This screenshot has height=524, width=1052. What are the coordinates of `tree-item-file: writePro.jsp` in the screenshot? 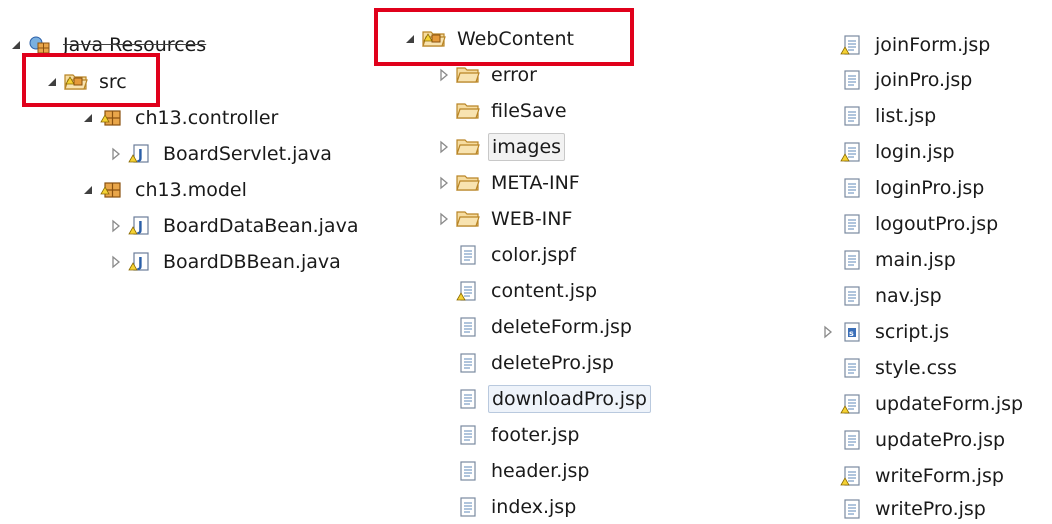 It's located at (904, 509).